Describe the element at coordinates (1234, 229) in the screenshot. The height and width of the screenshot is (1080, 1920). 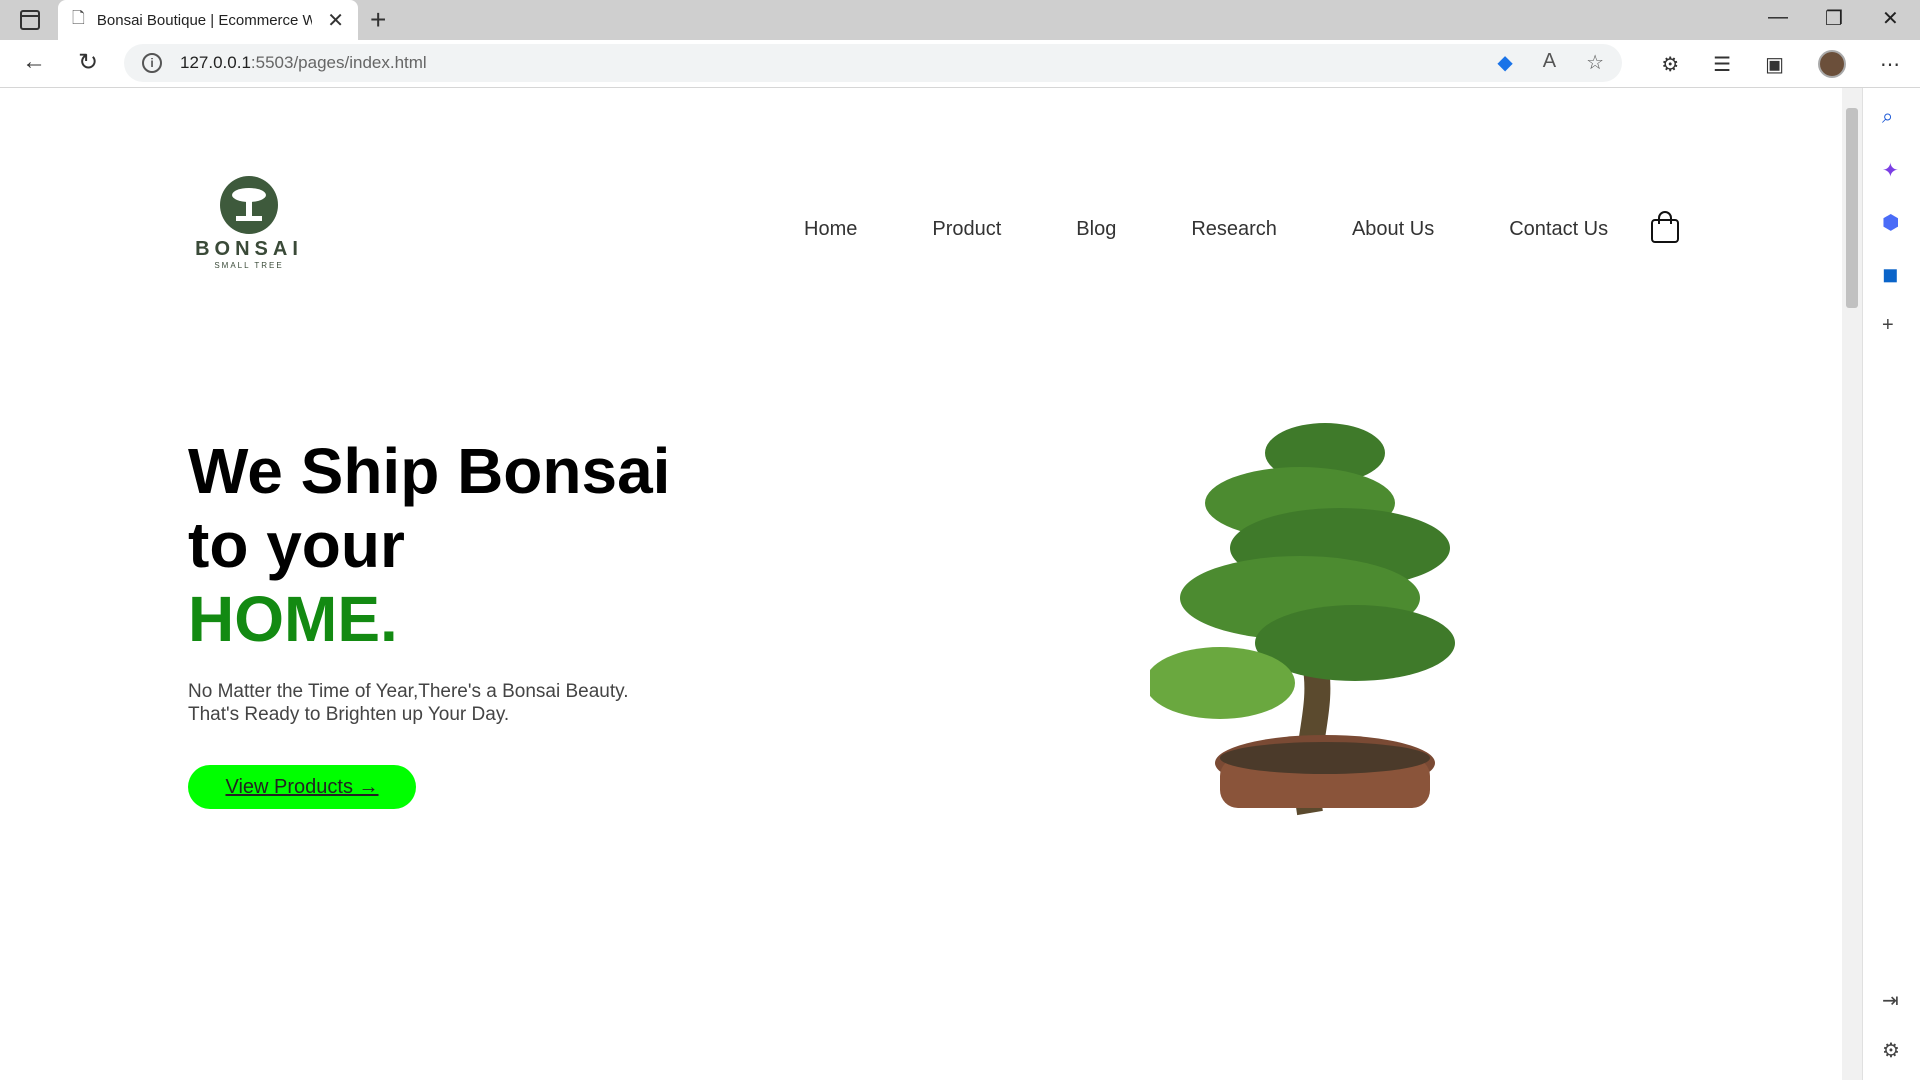
I see `nav-research: Research` at that location.